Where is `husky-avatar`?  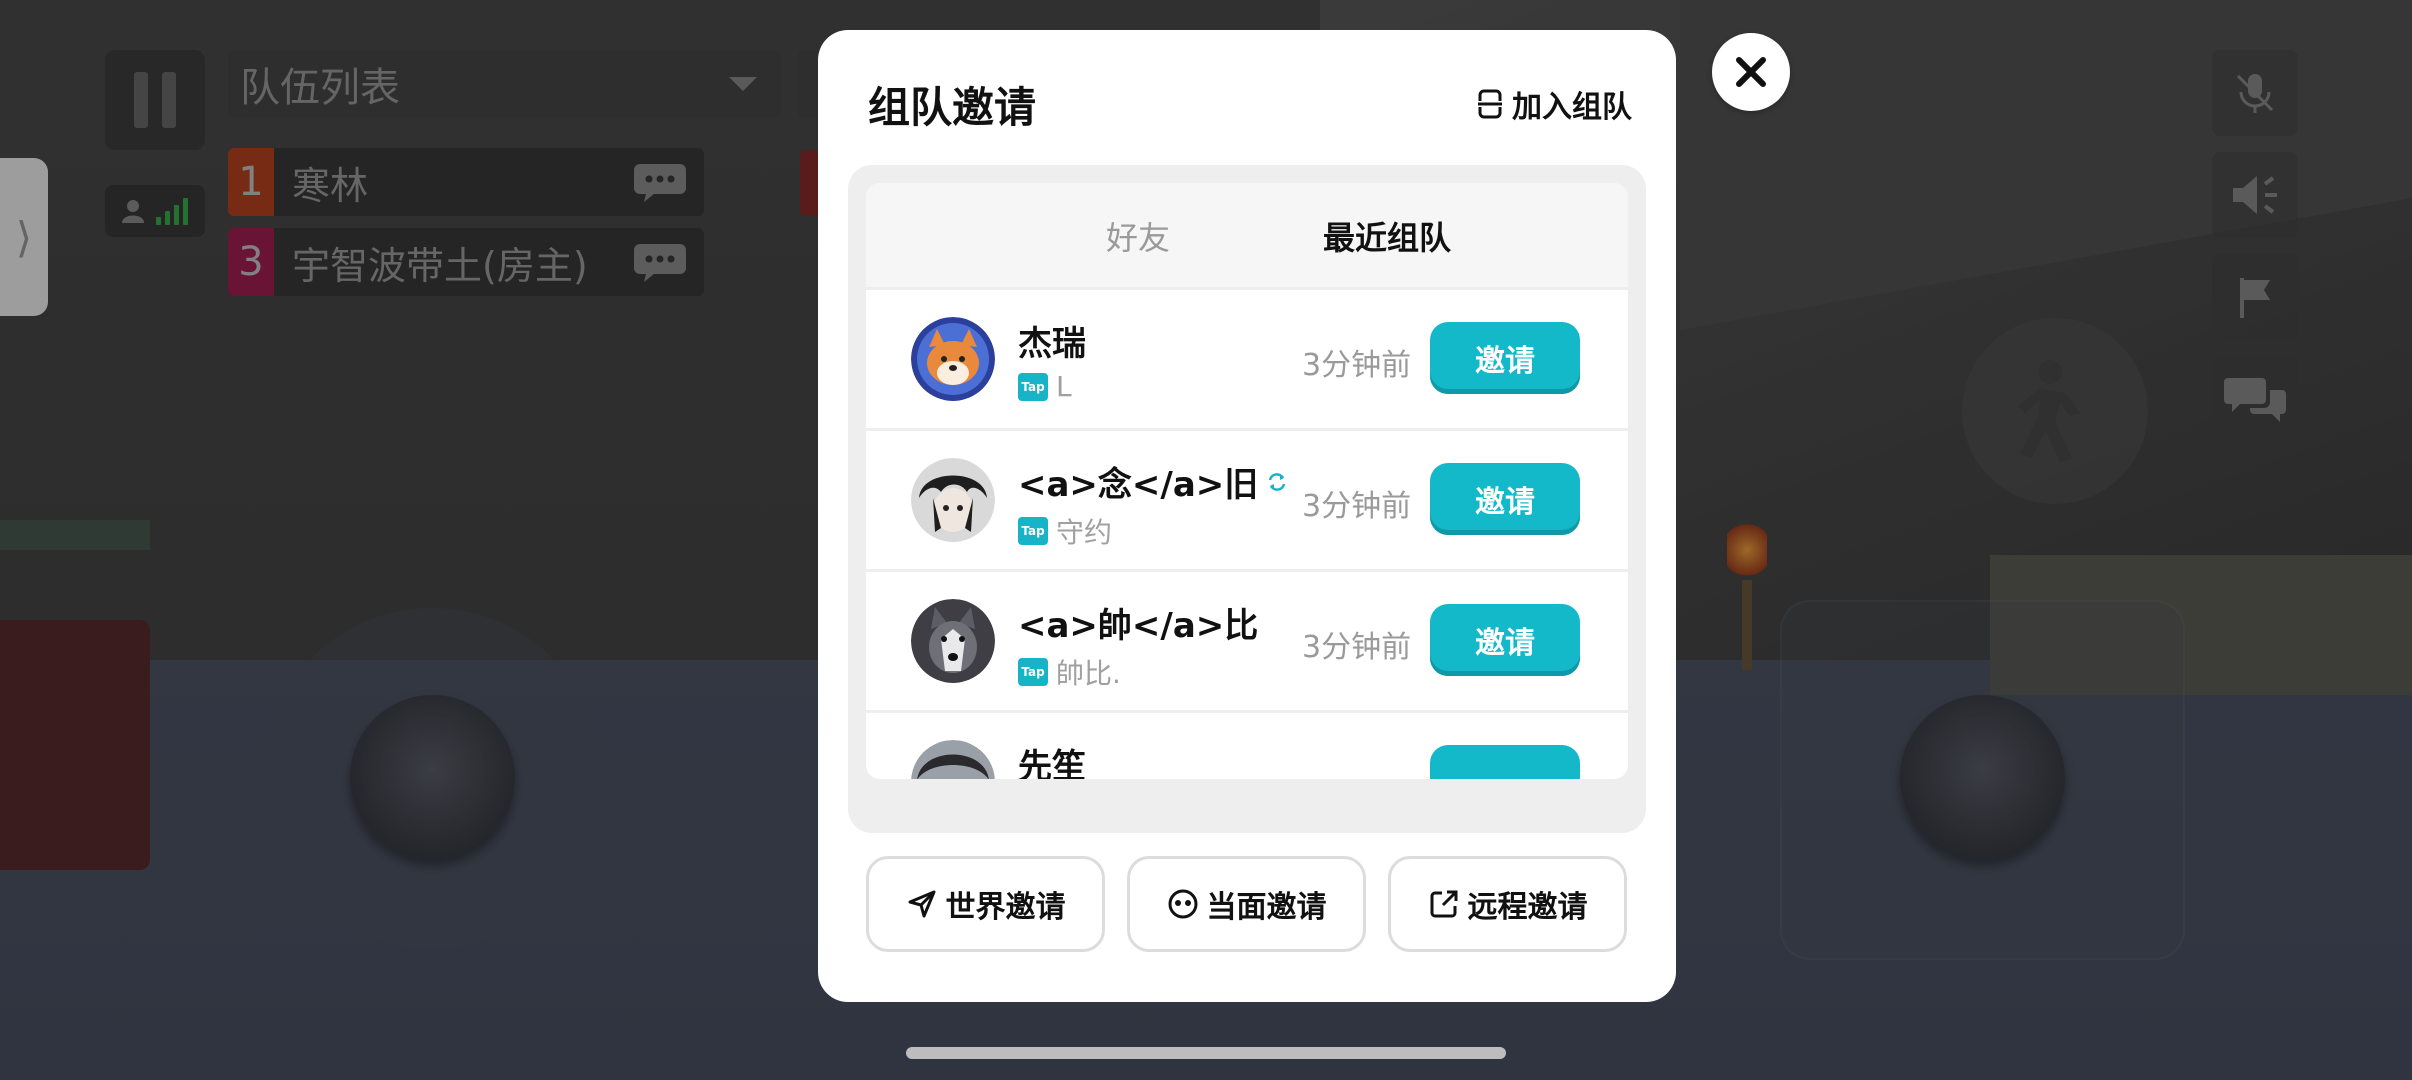 husky-avatar is located at coordinates (953, 641).